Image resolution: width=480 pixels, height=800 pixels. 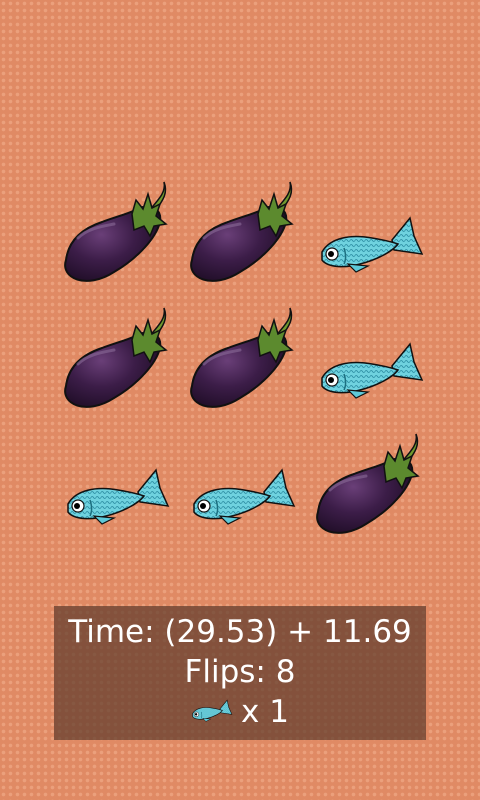 What do you see at coordinates (240, 712) in the screenshot?
I see `fish-counter: x 1` at bounding box center [240, 712].